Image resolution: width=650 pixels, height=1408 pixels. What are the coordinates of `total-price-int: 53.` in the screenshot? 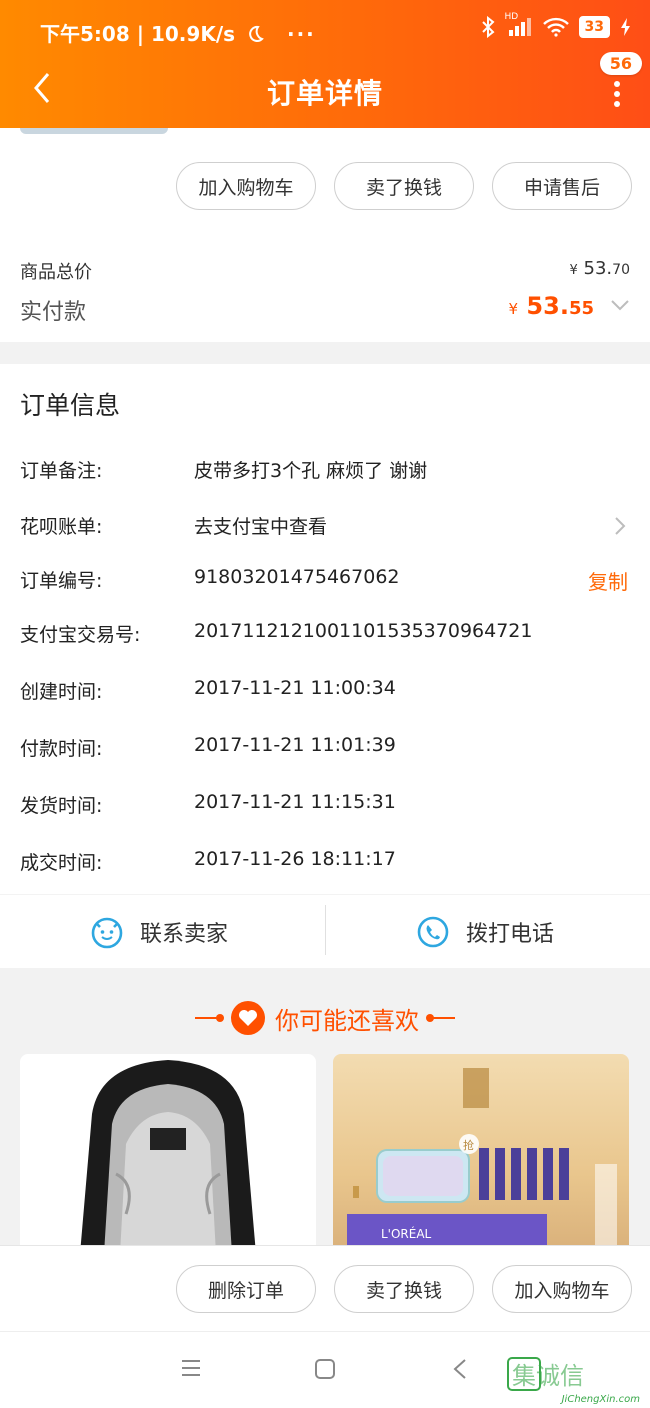 It's located at (598, 268).